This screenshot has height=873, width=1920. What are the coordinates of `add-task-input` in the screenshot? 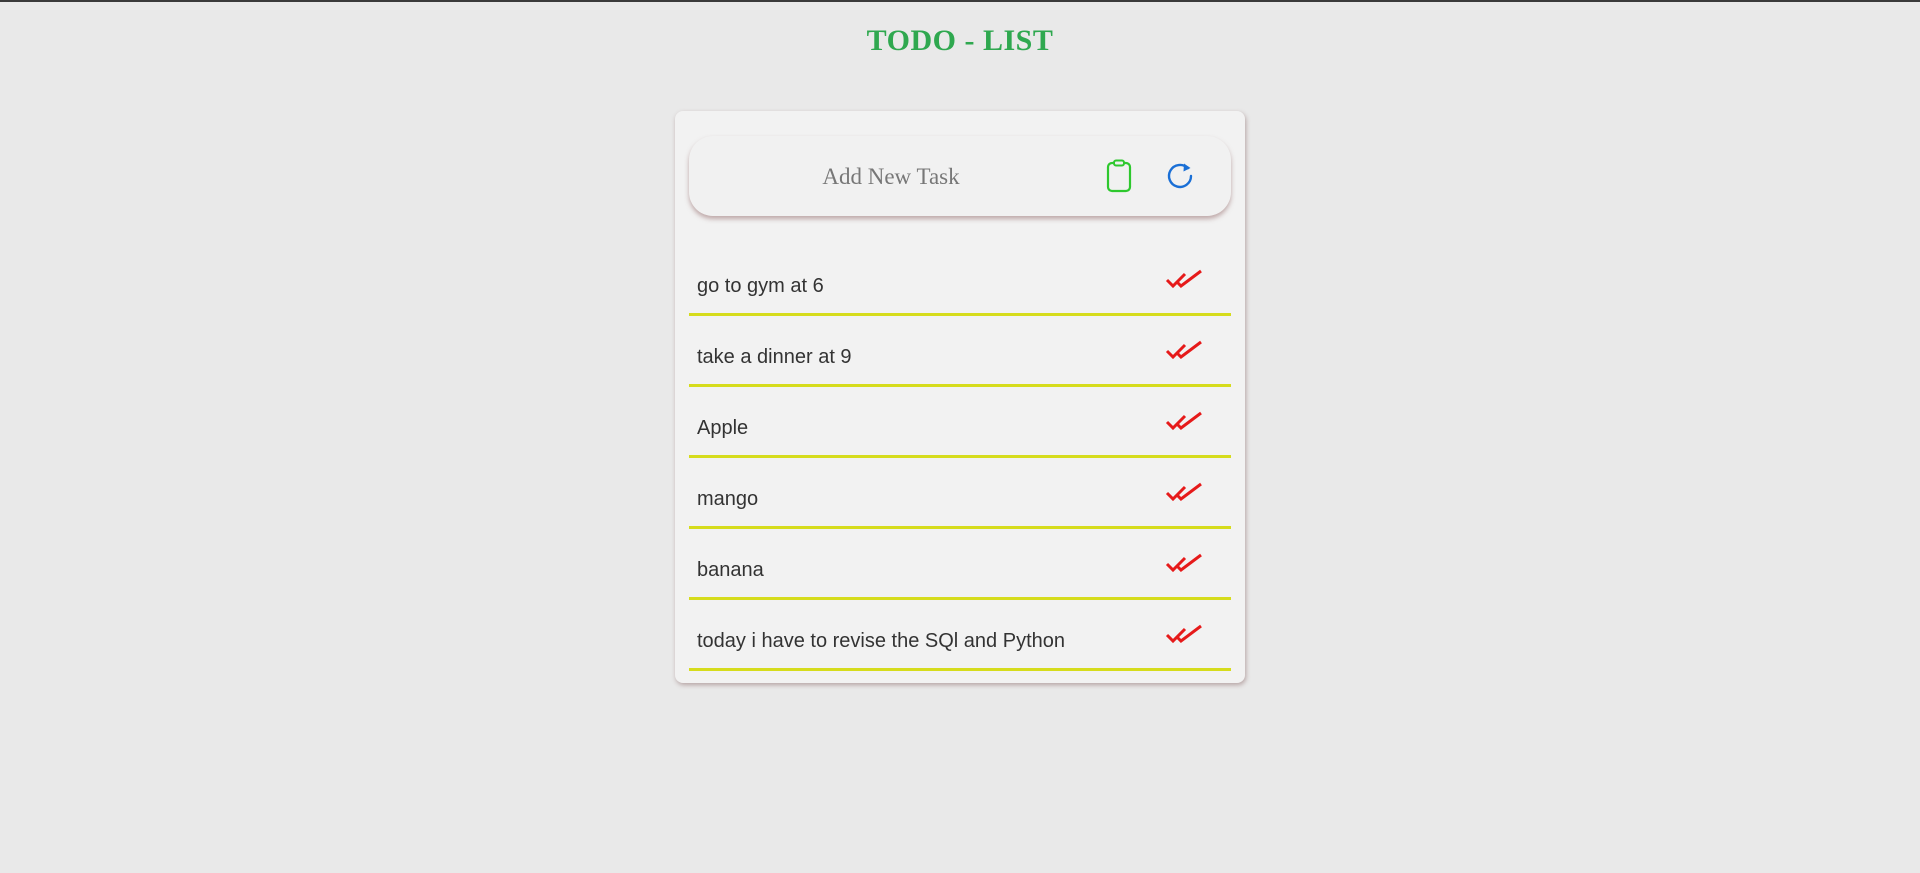 It's located at (891, 177).